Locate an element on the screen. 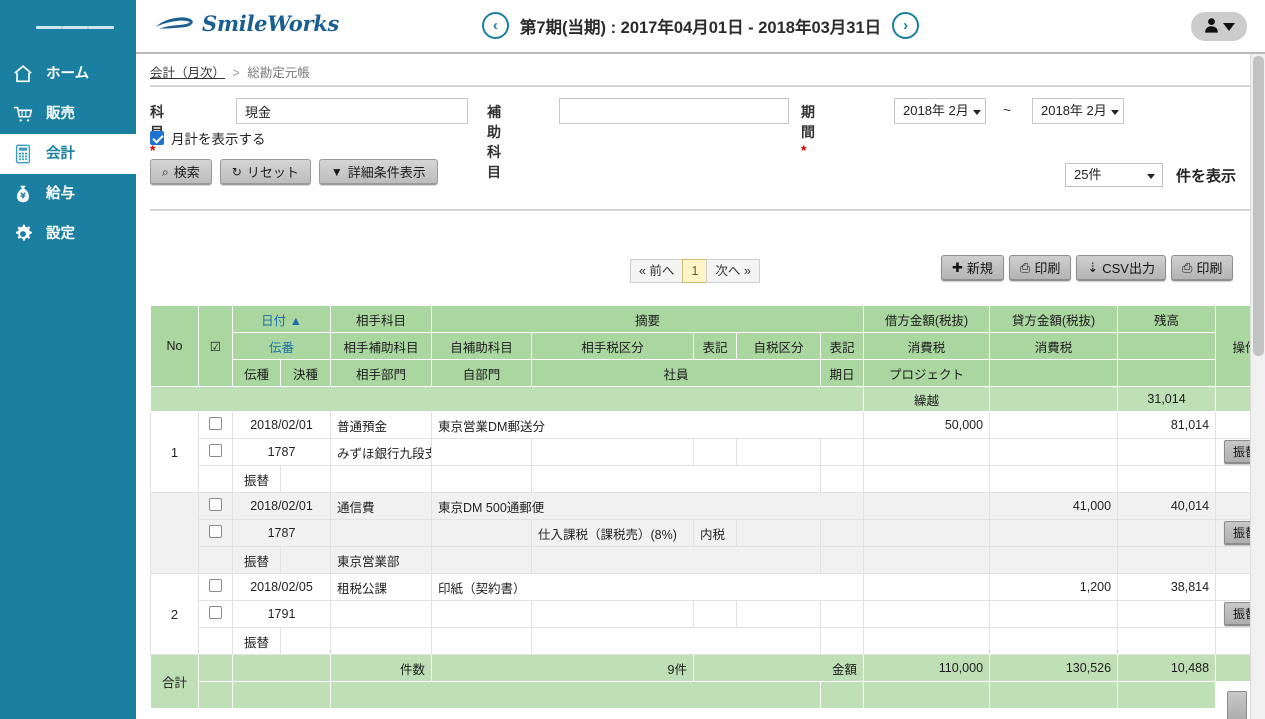  table-row: 2 2018/02/05 租税公課 印紙（契約書） 1,200 38,814 is located at coordinates (707, 614).